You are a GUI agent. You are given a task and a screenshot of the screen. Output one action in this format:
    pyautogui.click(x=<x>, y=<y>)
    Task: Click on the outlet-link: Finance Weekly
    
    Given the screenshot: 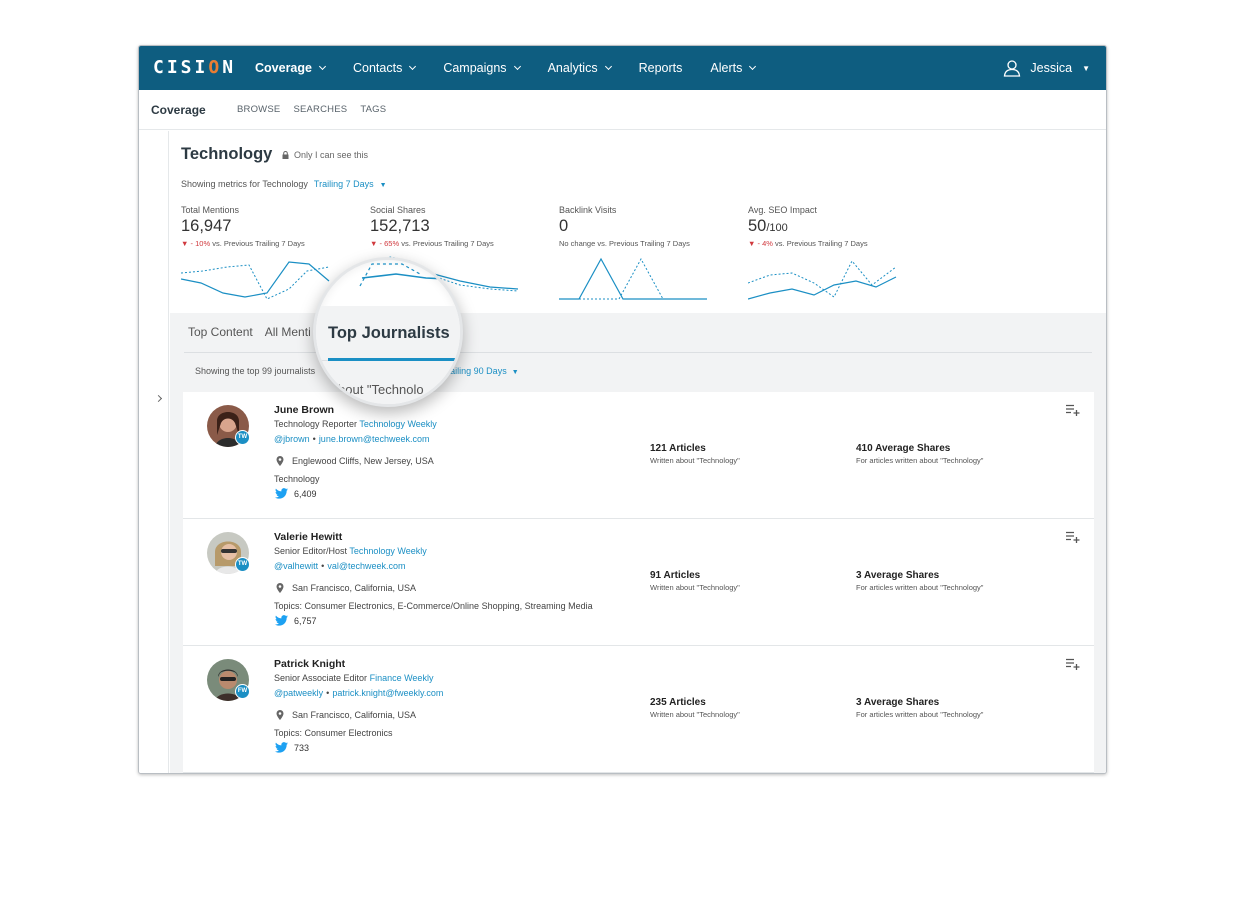 What is the action you would take?
    pyautogui.click(x=402, y=678)
    